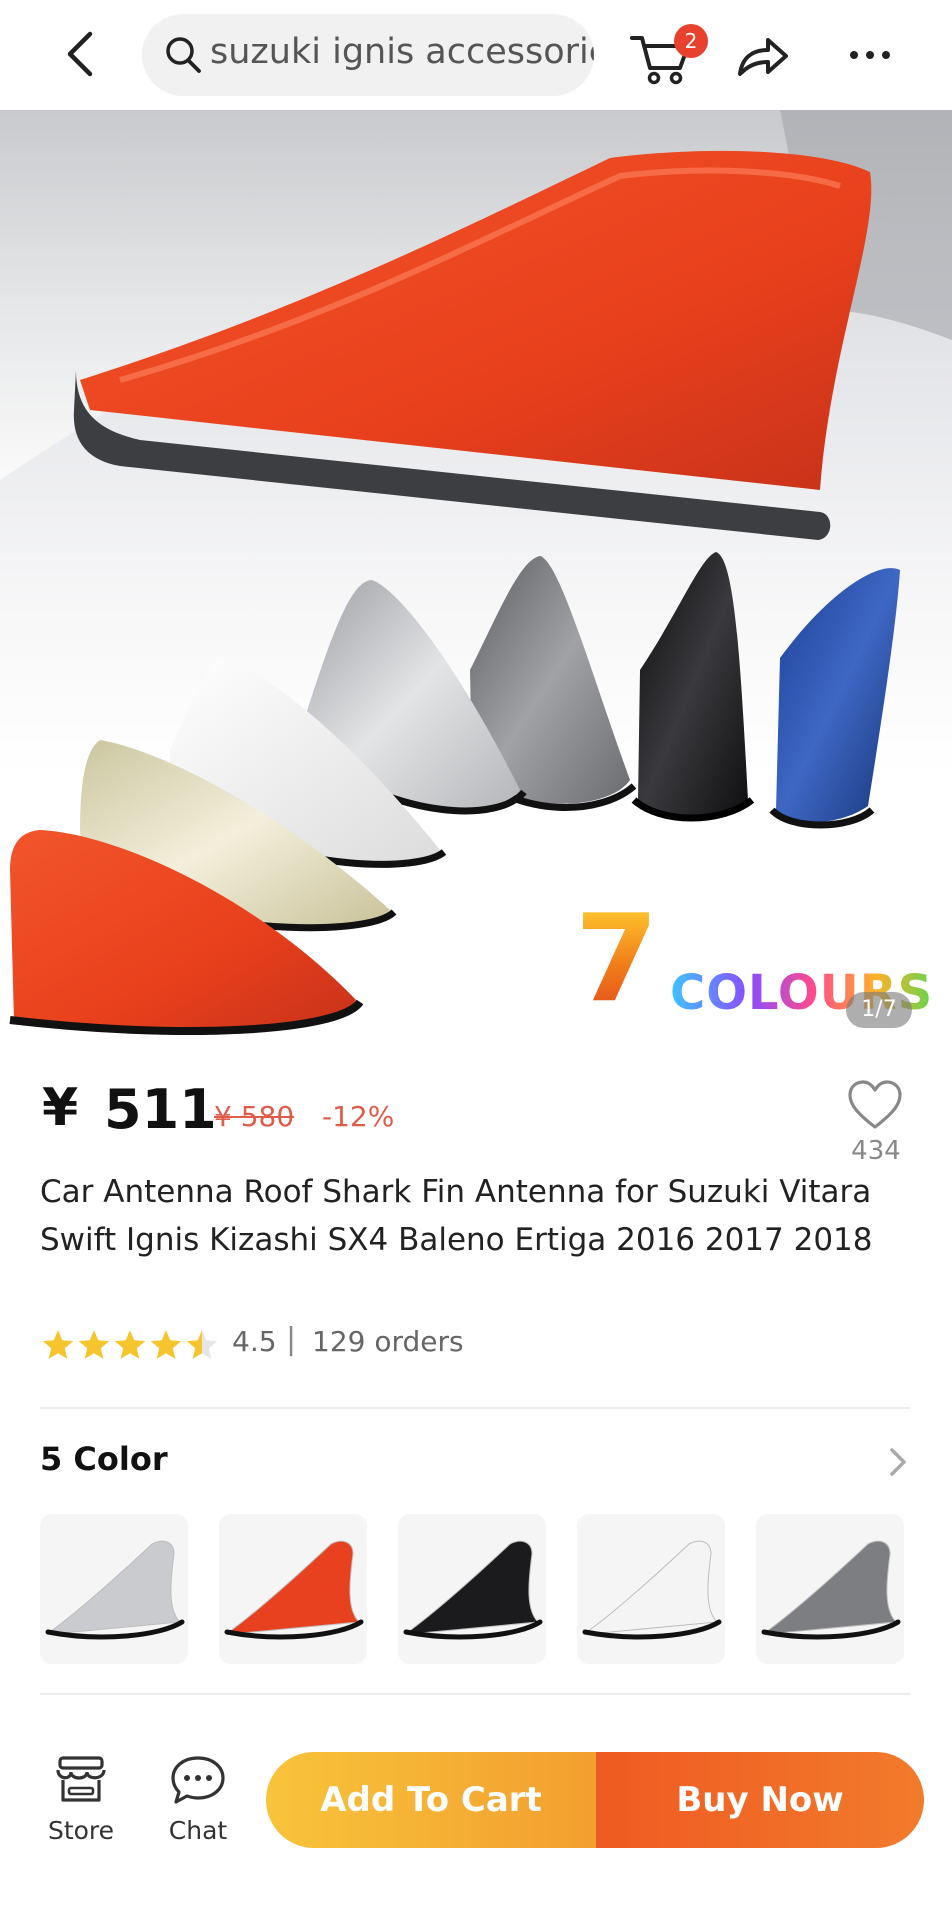 The width and height of the screenshot is (952, 1920). Describe the element at coordinates (80, 54) in the screenshot. I see `chevron-left-icon` at that location.